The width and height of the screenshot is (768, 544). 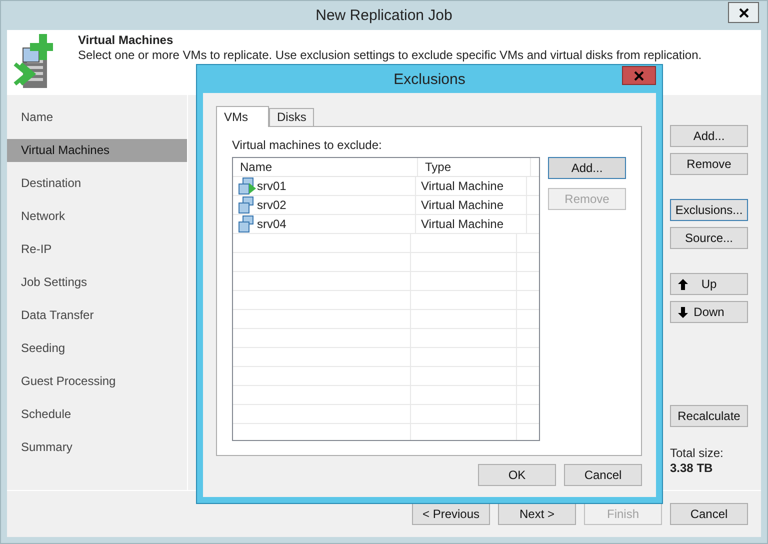 What do you see at coordinates (33, 62) in the screenshot?
I see `server-add-icon` at bounding box center [33, 62].